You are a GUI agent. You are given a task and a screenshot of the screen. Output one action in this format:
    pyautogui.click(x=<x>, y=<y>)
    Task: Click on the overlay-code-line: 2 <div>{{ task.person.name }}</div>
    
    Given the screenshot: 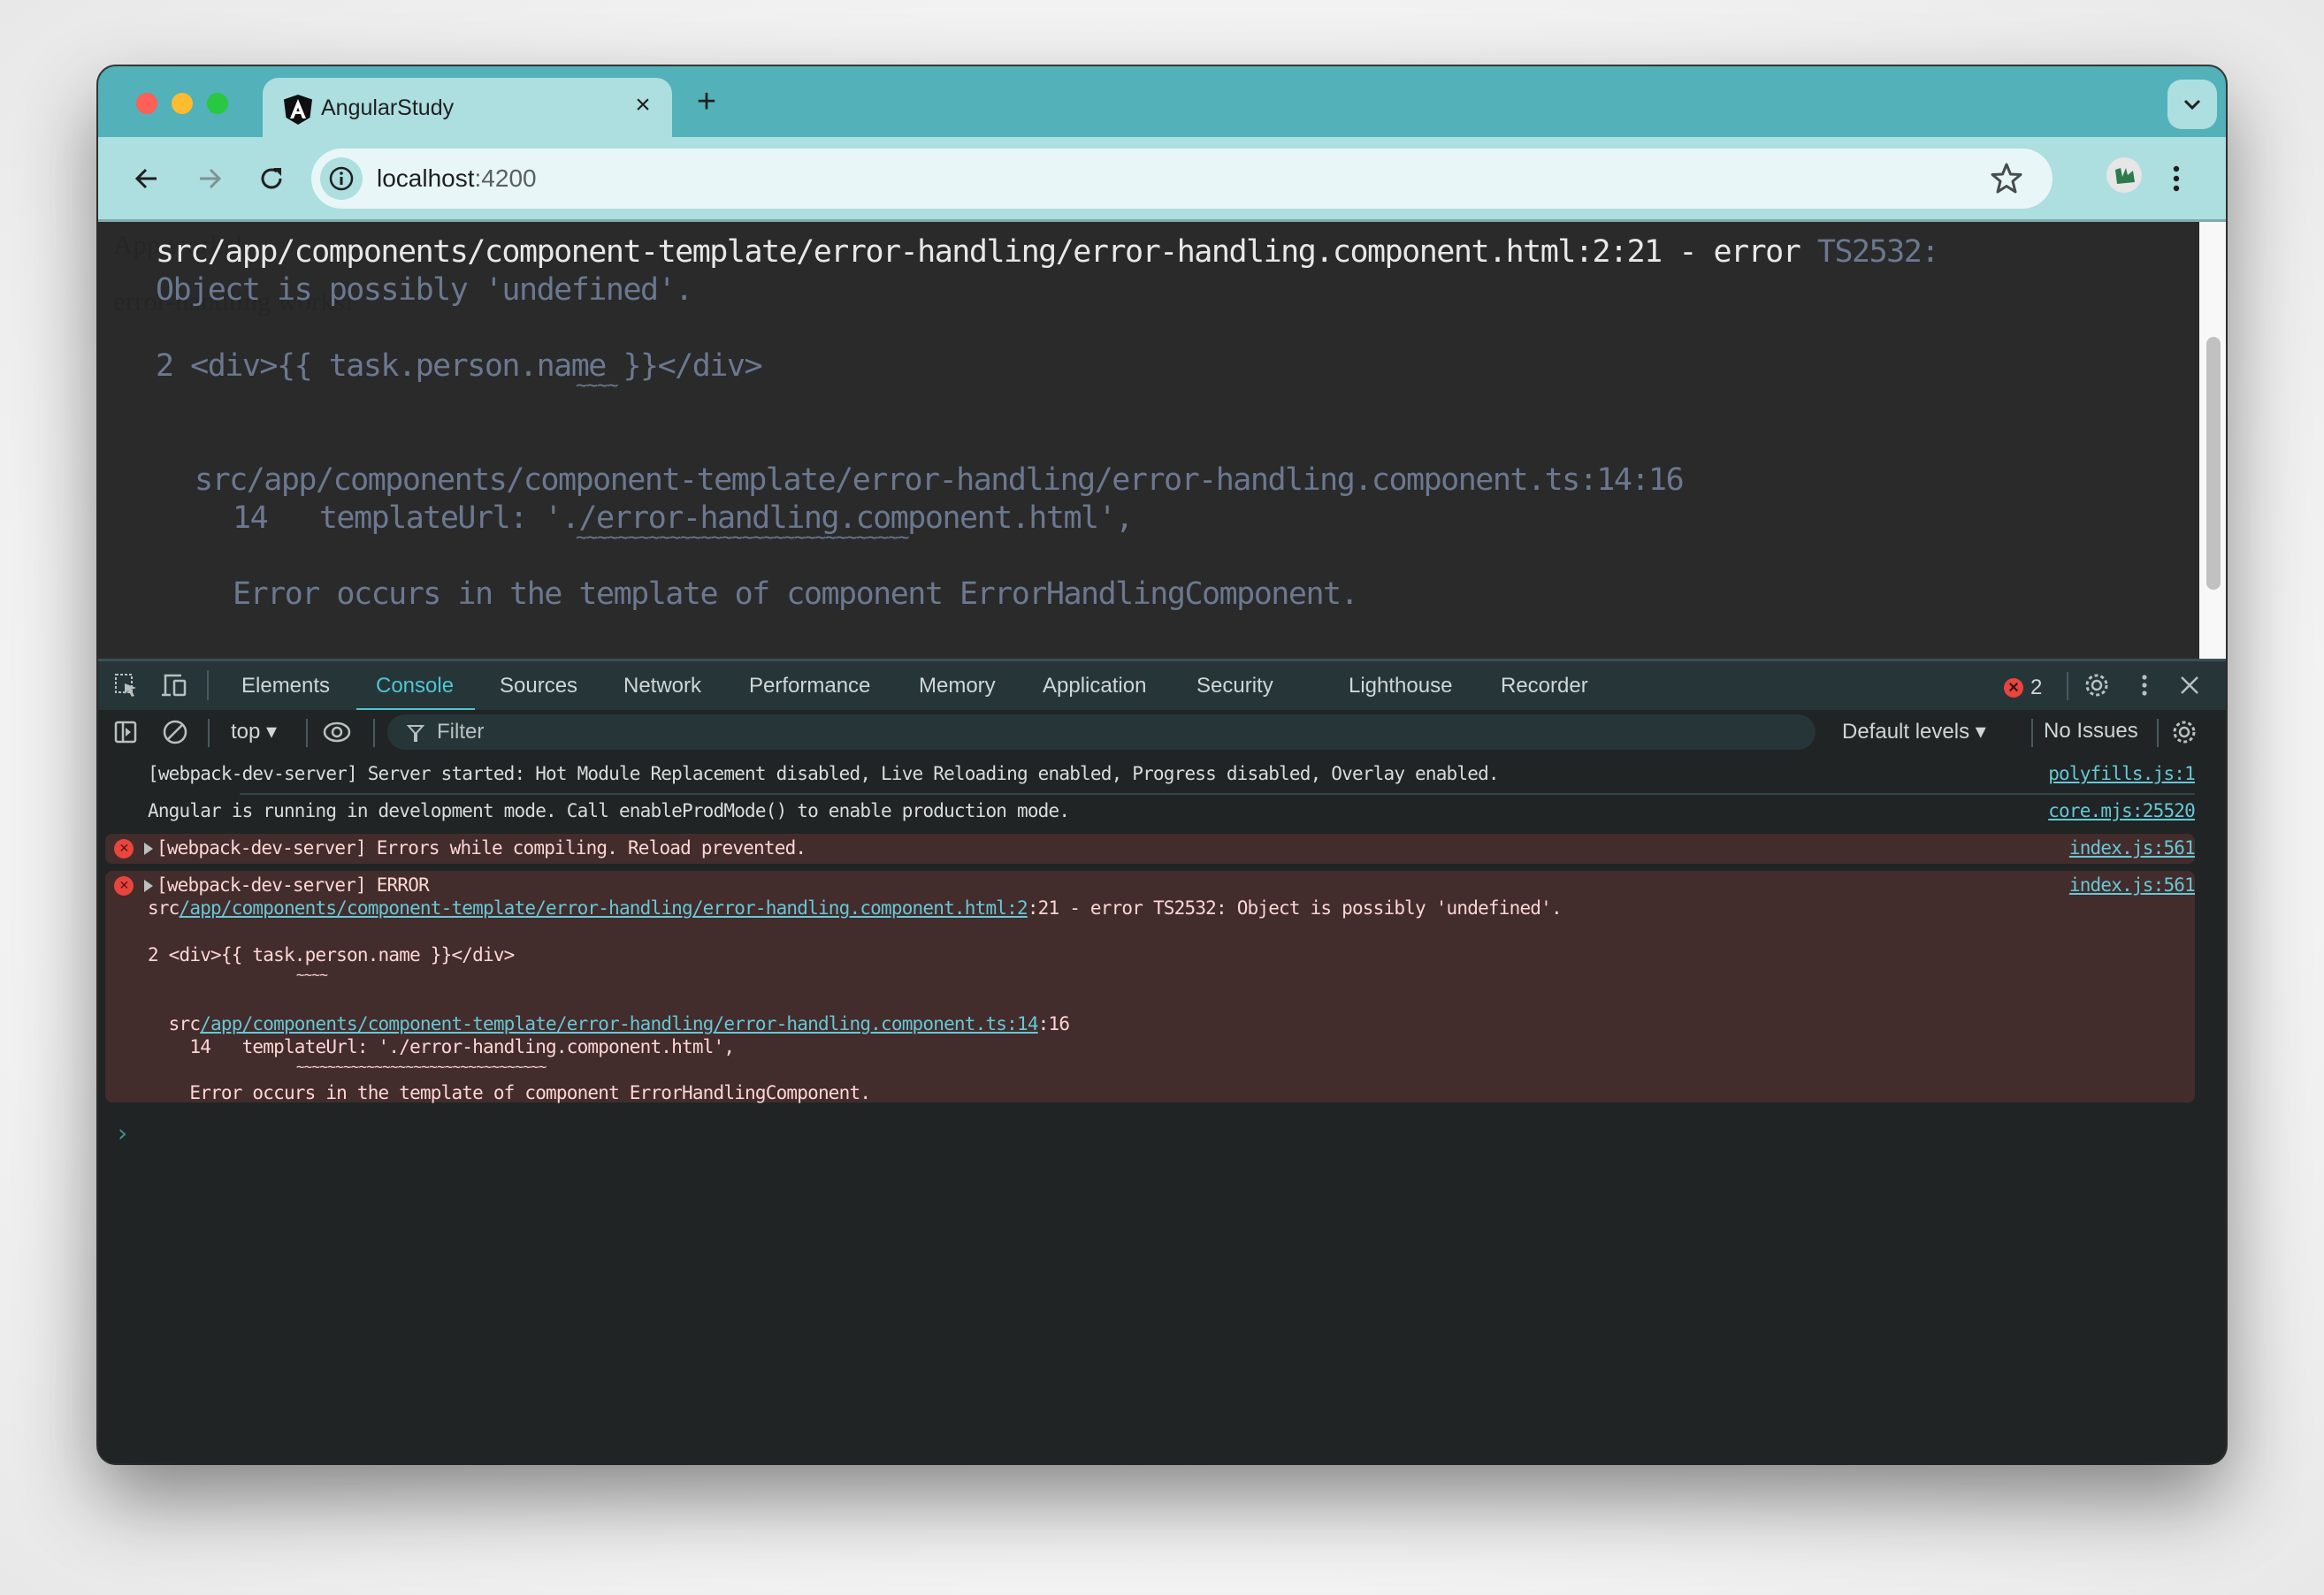 What is the action you would take?
    pyautogui.click(x=459, y=366)
    